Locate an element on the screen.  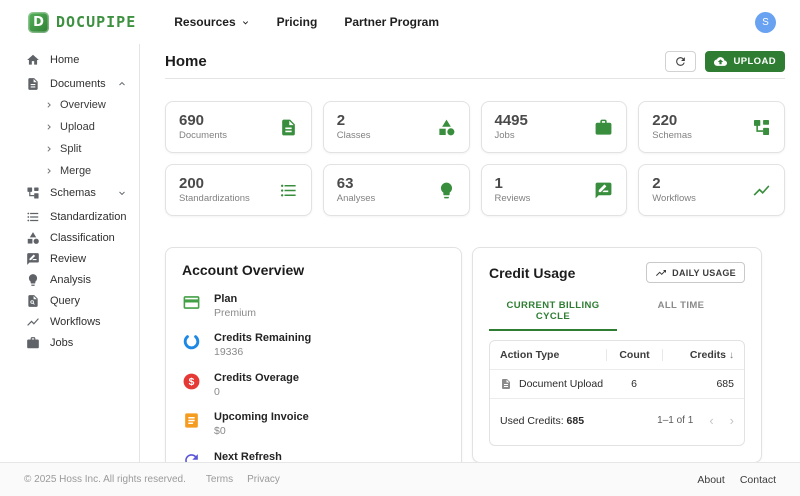
sidebar-item-documents: Documents is located at coordinates (69, 83).